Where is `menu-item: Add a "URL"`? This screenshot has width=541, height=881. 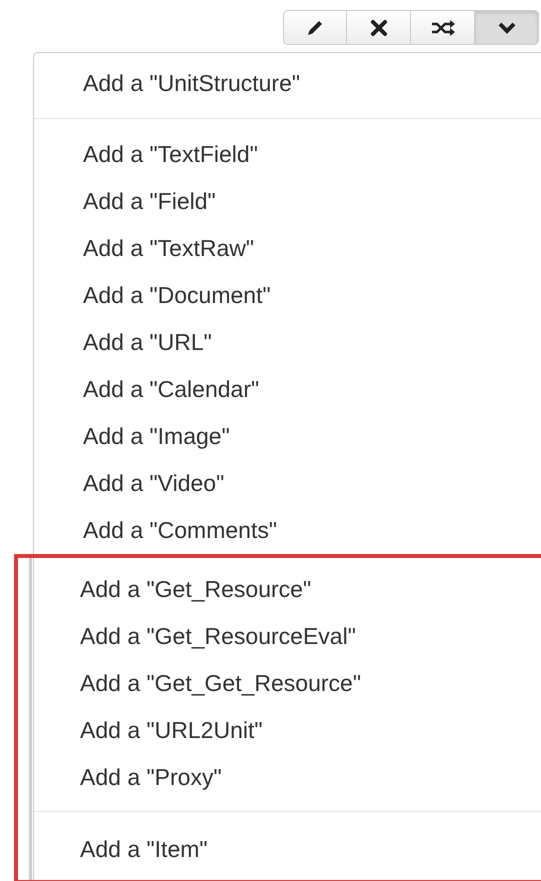 menu-item: Add a "URL" is located at coordinates (287, 342).